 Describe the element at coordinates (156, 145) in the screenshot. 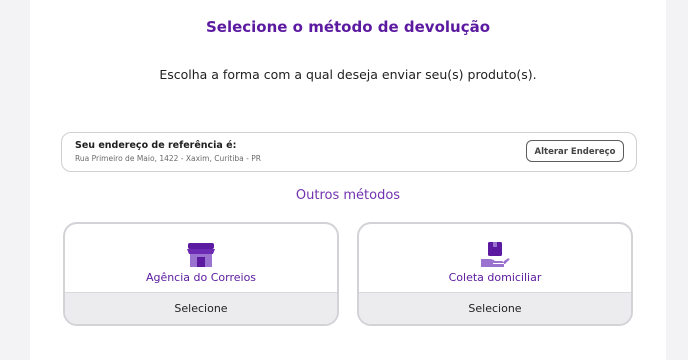

I see `address-title: Seu endereço de referência é:` at that location.